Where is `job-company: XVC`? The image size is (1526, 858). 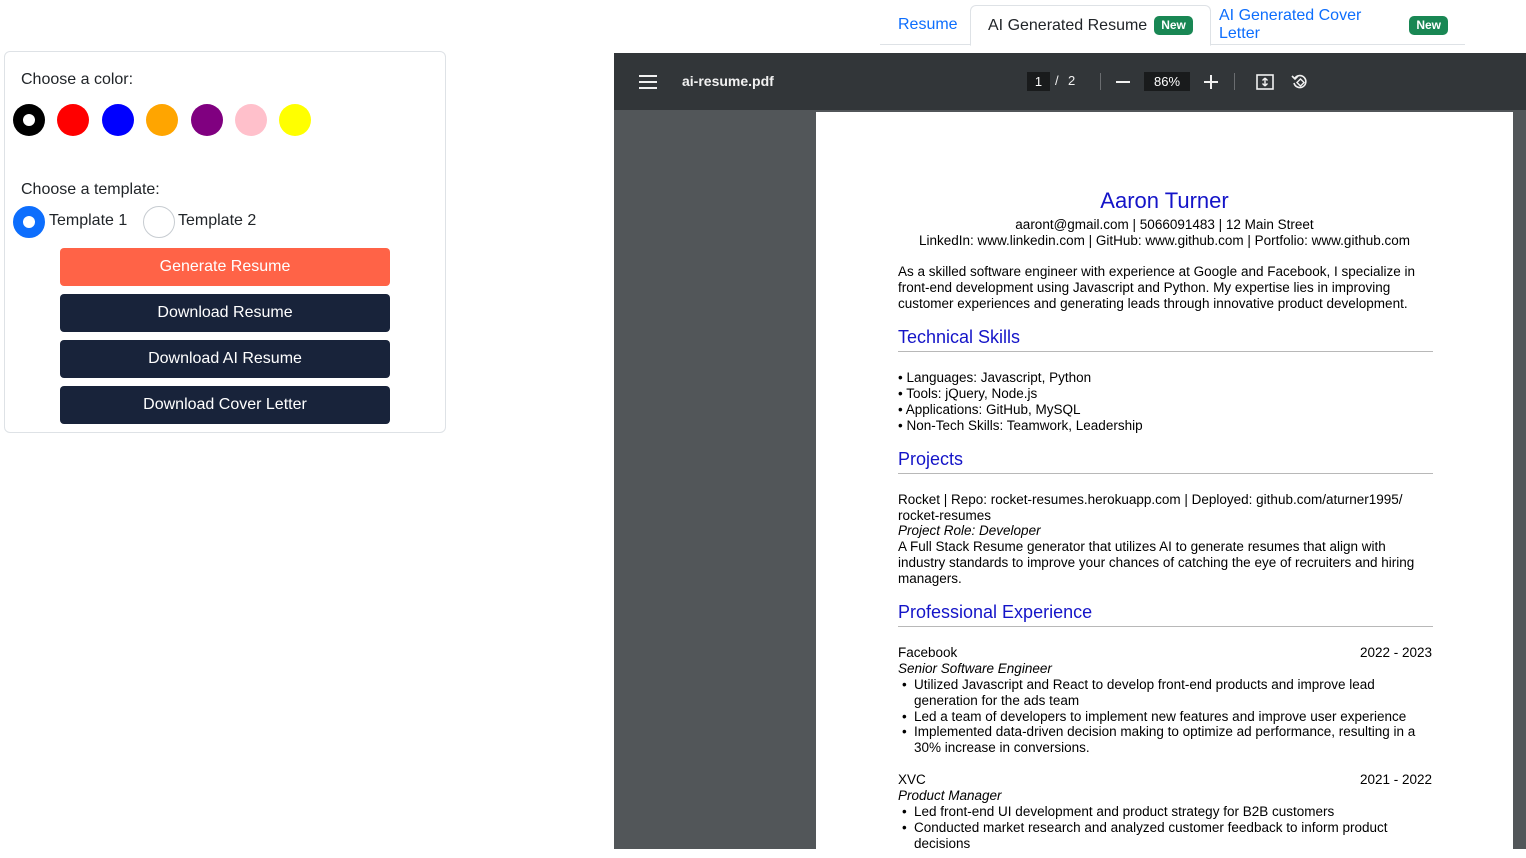
job-company: XVC is located at coordinates (912, 779).